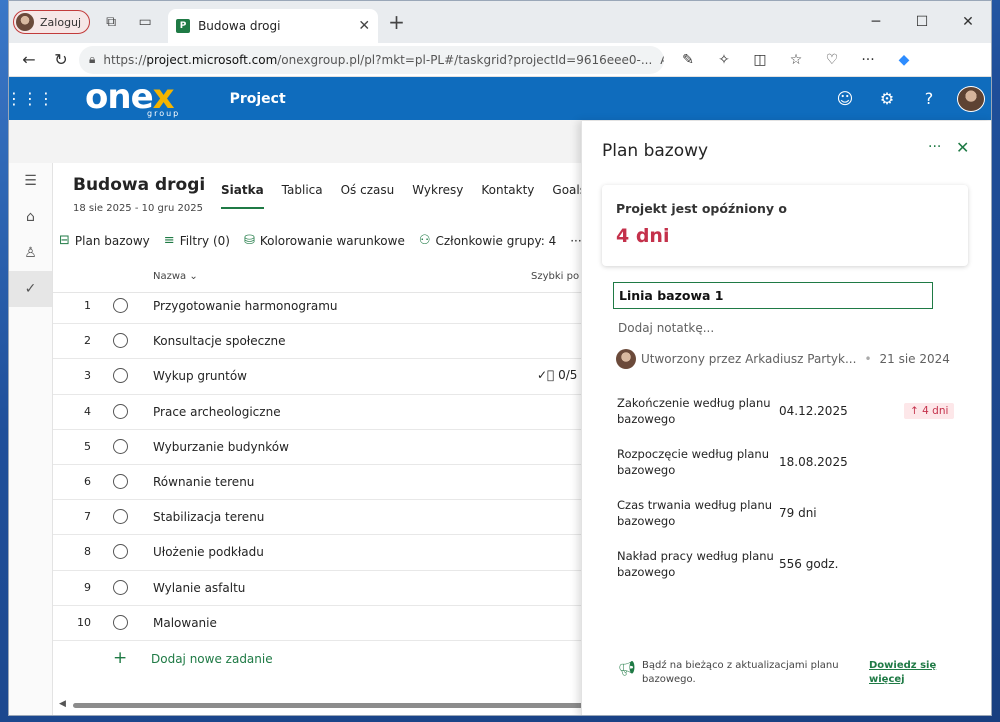 Image resolution: width=1000 pixels, height=722 pixels. I want to click on user-avatar, so click(971, 98).